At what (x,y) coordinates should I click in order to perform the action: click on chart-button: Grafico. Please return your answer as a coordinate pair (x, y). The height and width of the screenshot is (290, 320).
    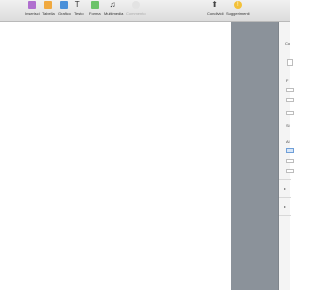
    Looking at the image, I should click on (64, 8).